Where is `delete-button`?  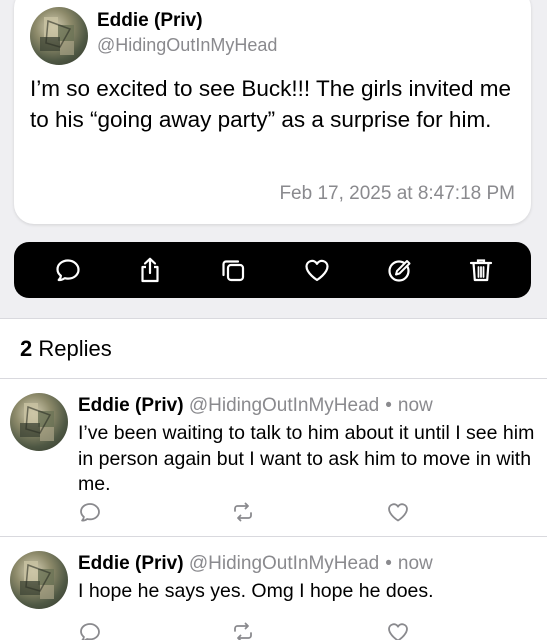
delete-button is located at coordinates (481, 270).